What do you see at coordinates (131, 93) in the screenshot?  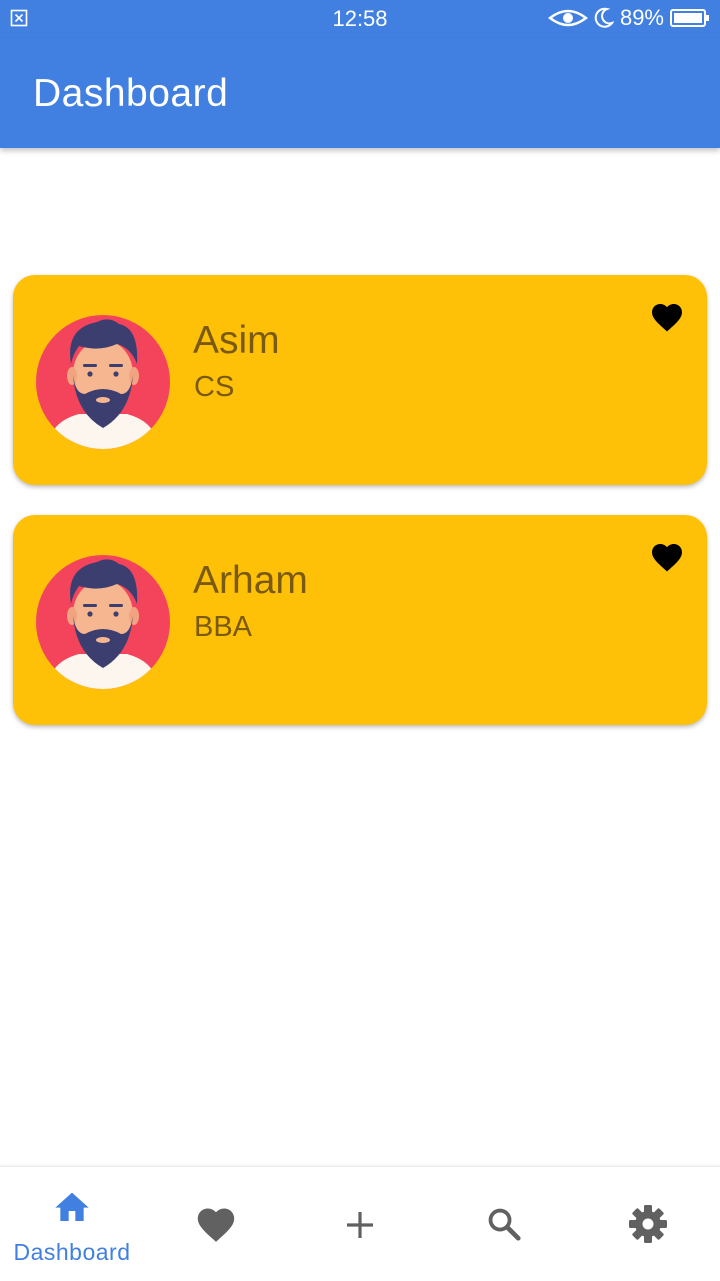 I see `page-title: Dashboard` at bounding box center [131, 93].